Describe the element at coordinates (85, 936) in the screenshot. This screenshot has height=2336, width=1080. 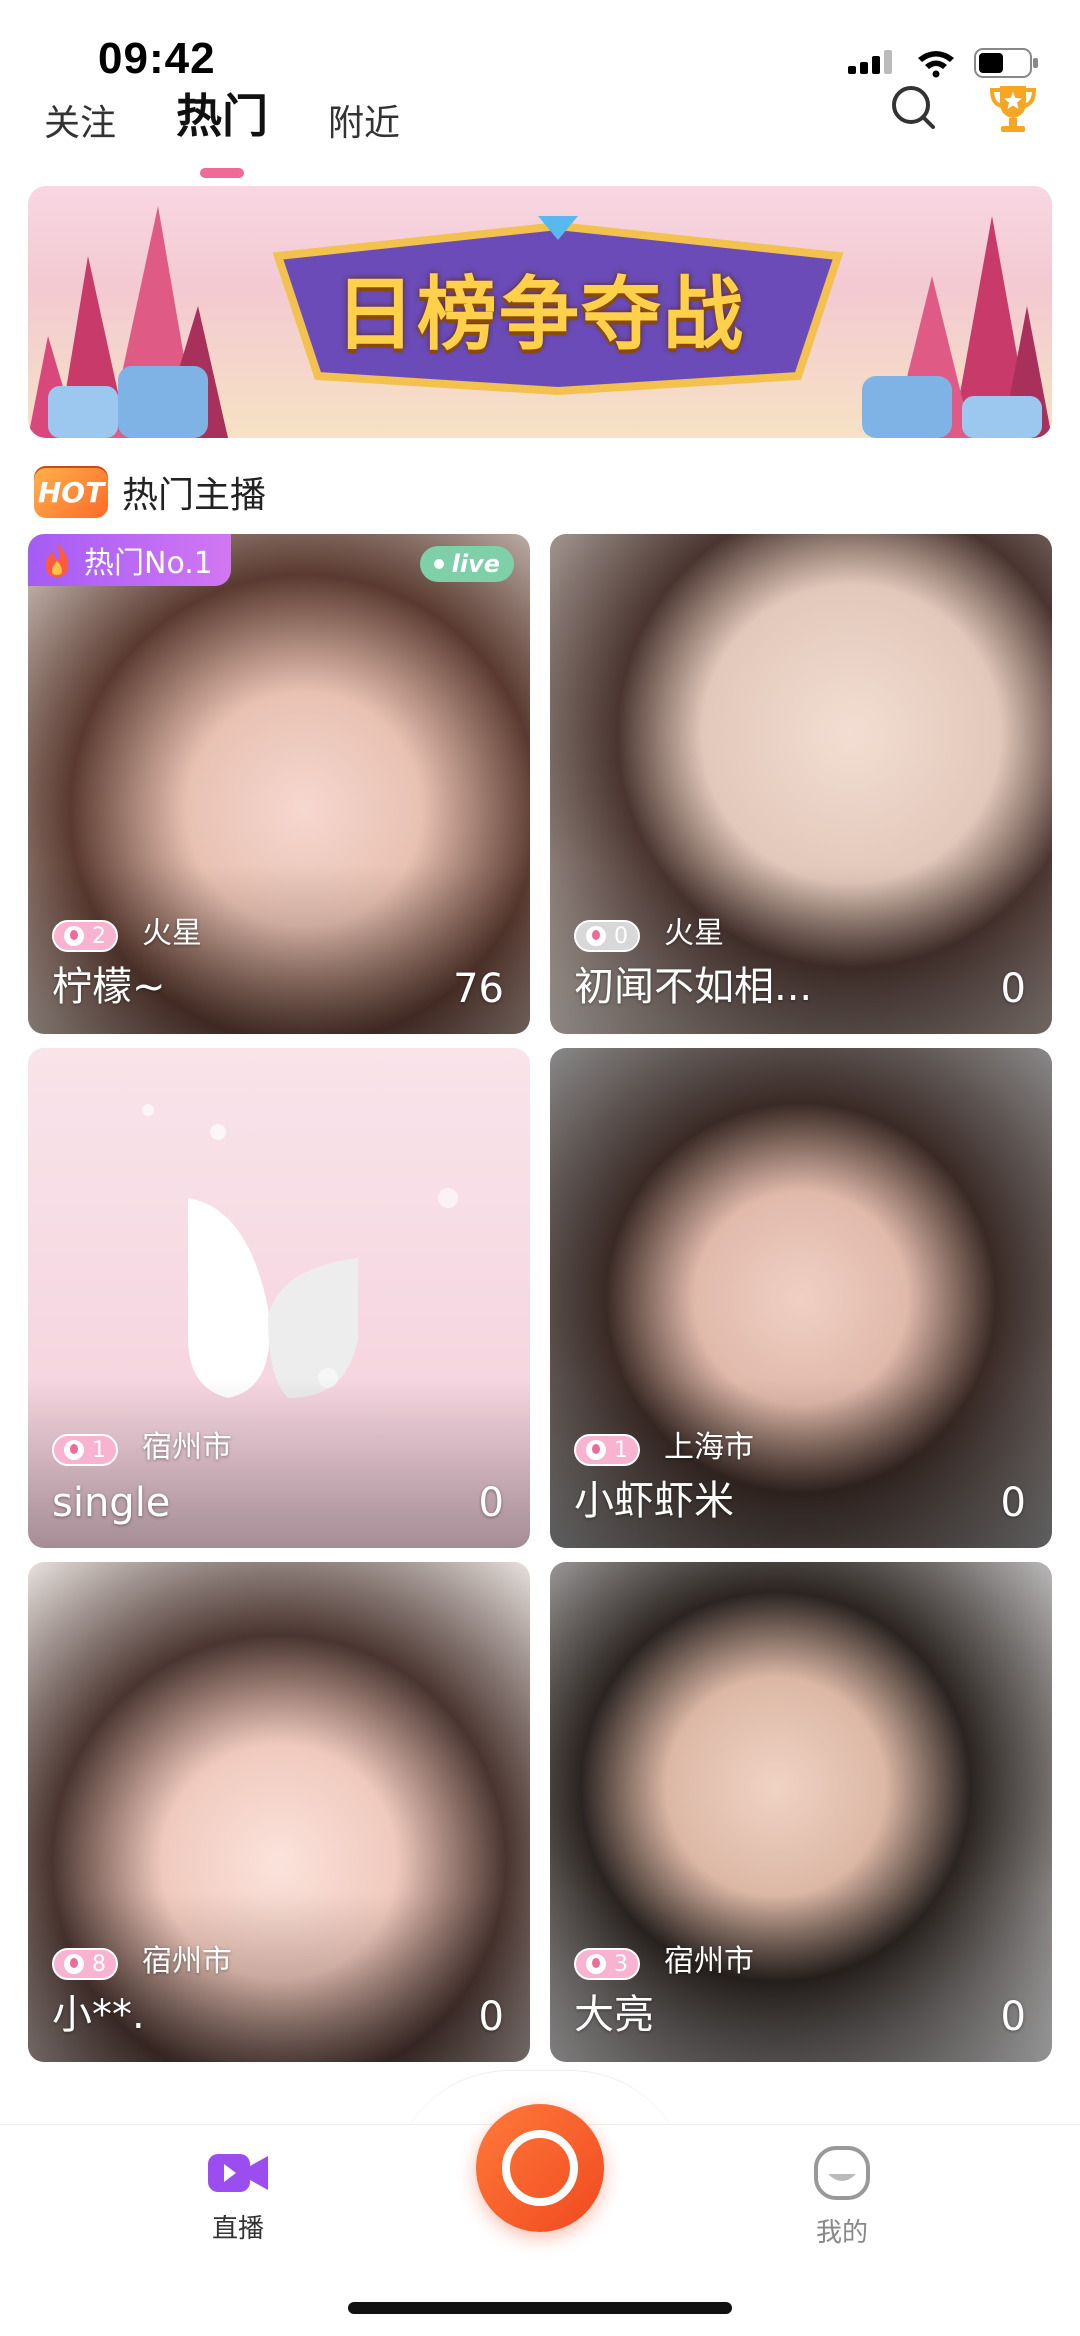
I see `level-badge: 2` at that location.